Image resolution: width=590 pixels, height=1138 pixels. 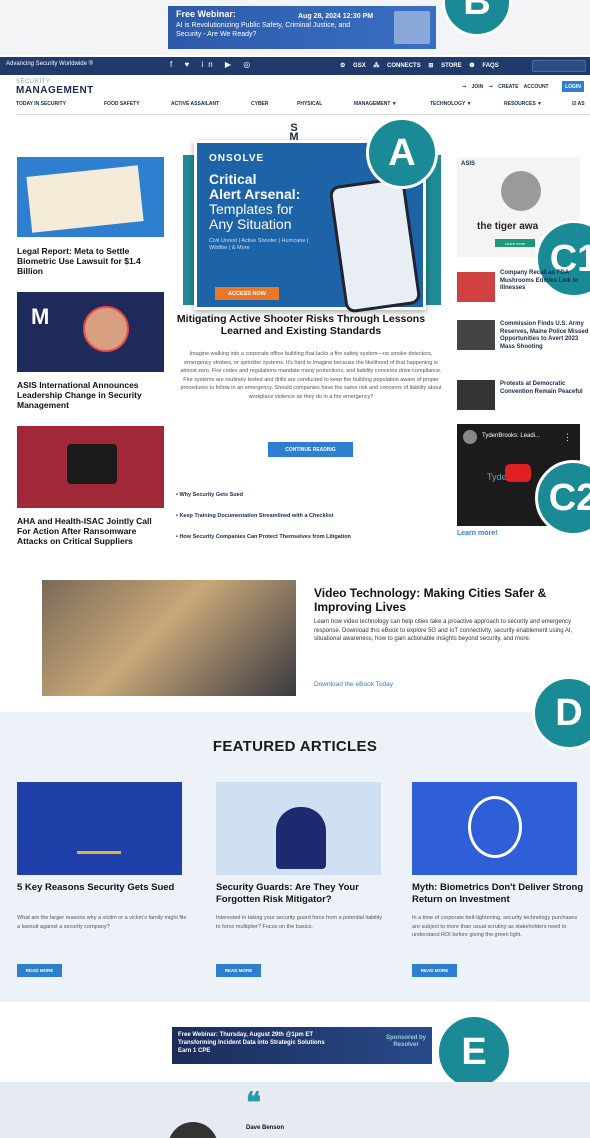 What do you see at coordinates (573, 86) in the screenshot?
I see `login-button: LOGIN` at bounding box center [573, 86].